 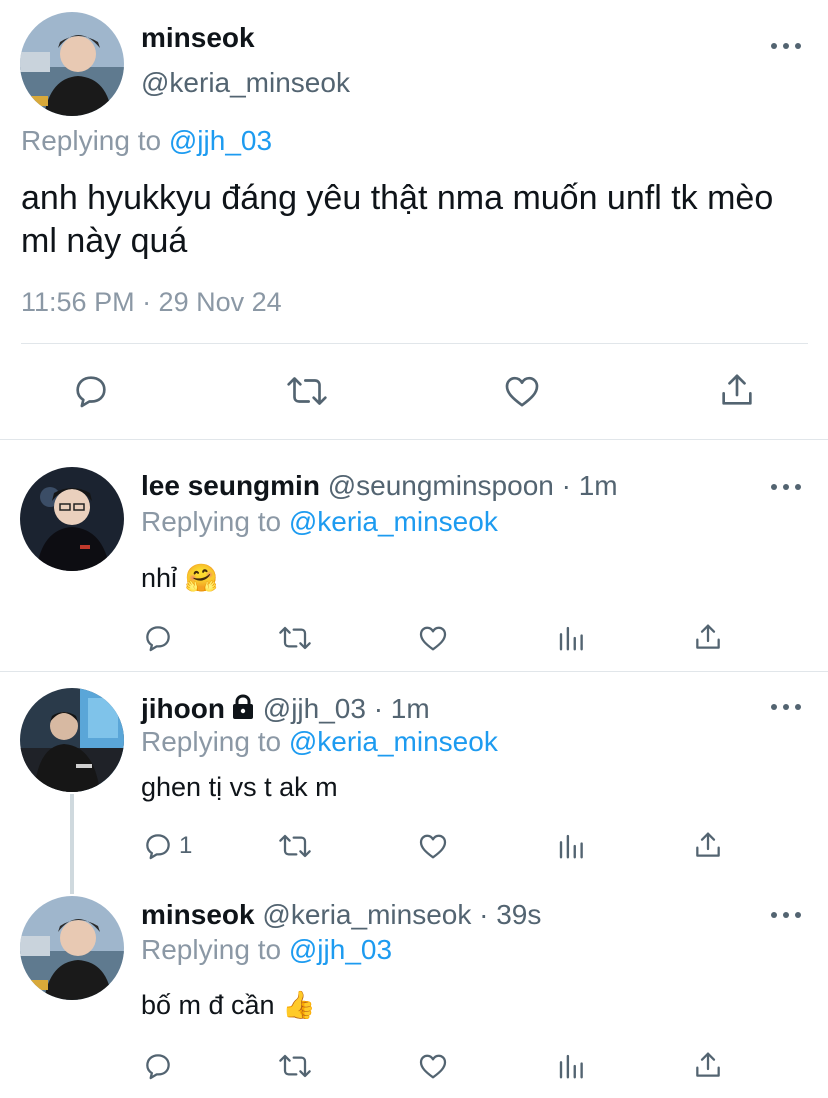 I want to click on tweet-timestamp: 11:56 PM · 29 Nov 24, so click(x=151, y=302).